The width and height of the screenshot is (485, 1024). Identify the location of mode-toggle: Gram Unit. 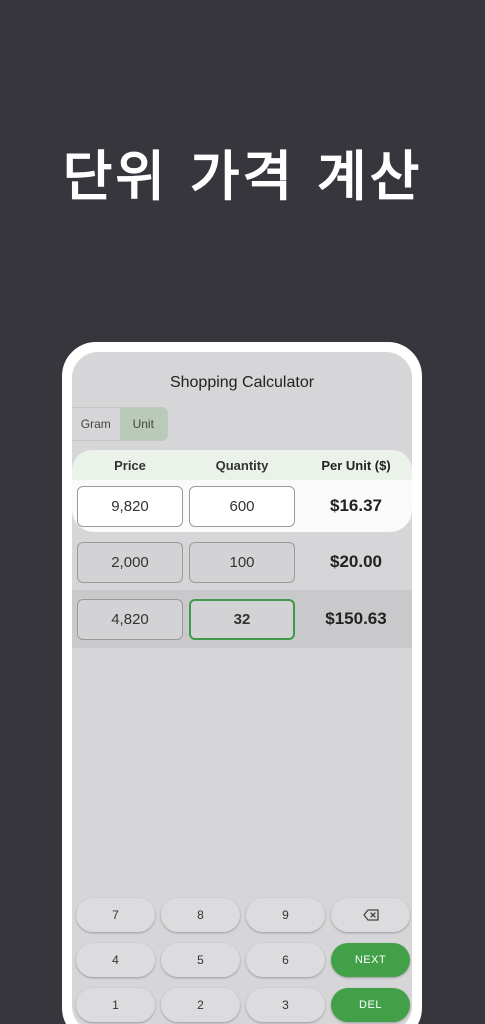
(120, 424).